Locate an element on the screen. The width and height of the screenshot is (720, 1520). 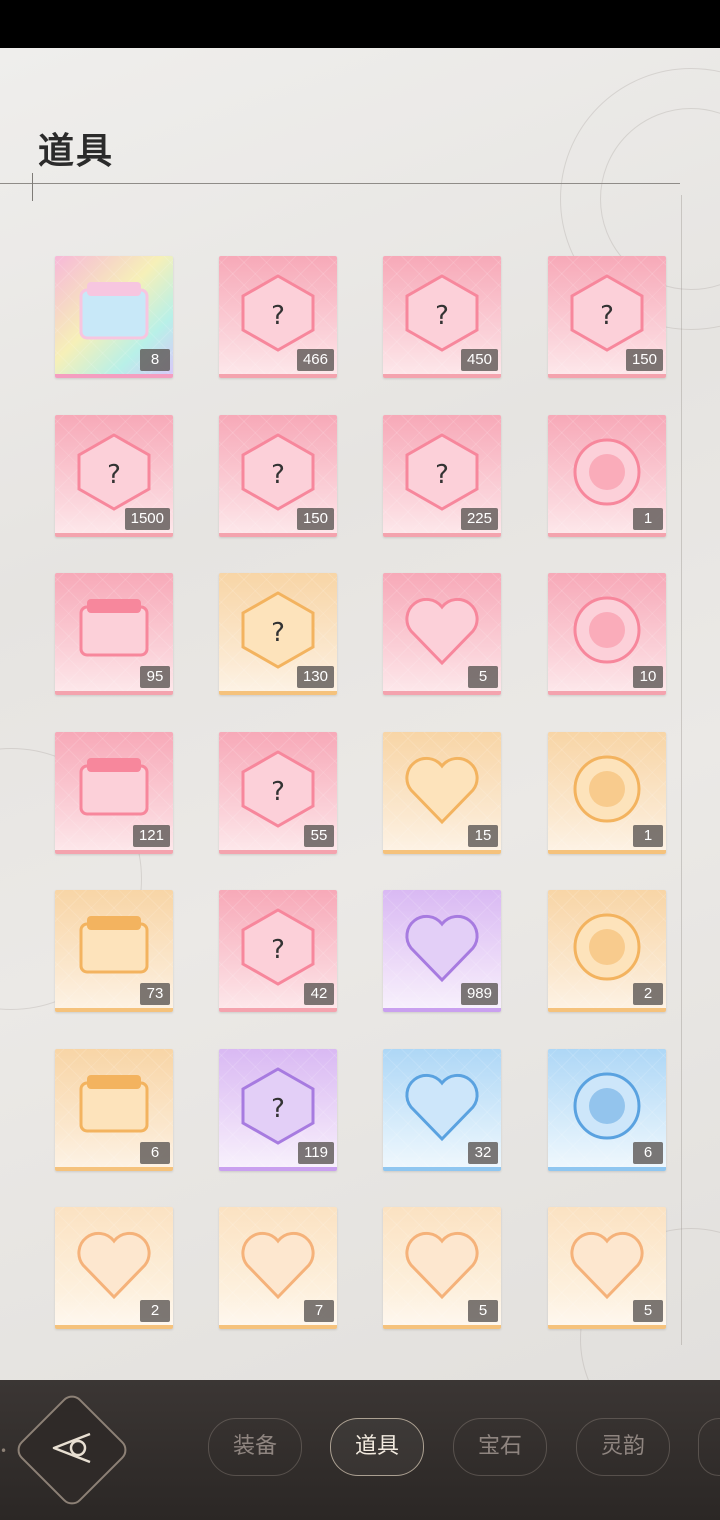
item-slot: ? 55 is located at coordinates (278, 793).